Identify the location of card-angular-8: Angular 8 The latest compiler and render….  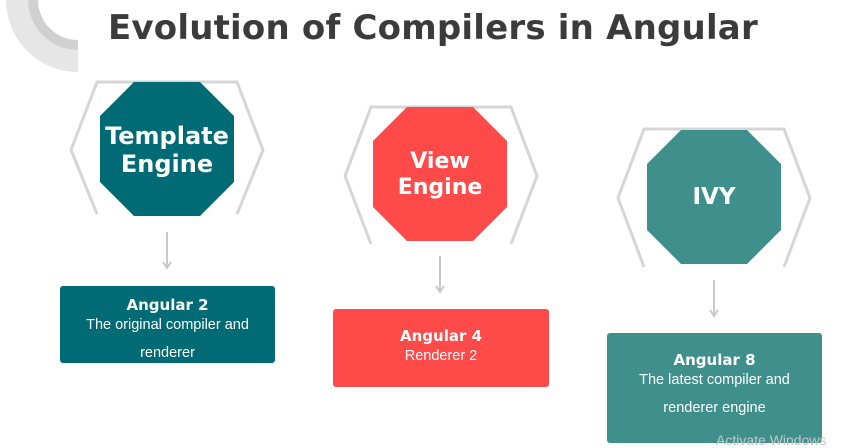
(714, 388).